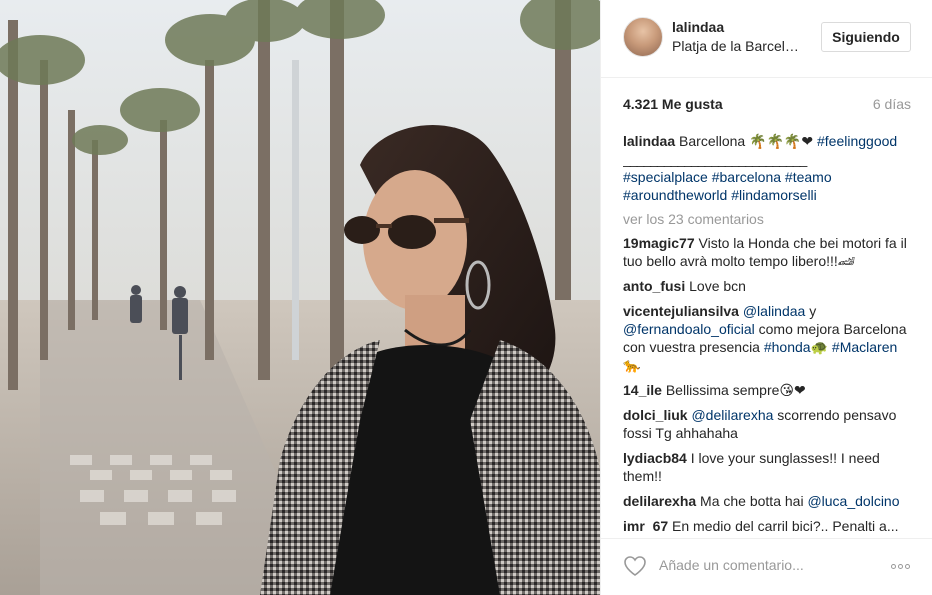 This screenshot has height=595, width=932. What do you see at coordinates (864, 347) in the screenshot?
I see `hashtag: #Maclaren` at bounding box center [864, 347].